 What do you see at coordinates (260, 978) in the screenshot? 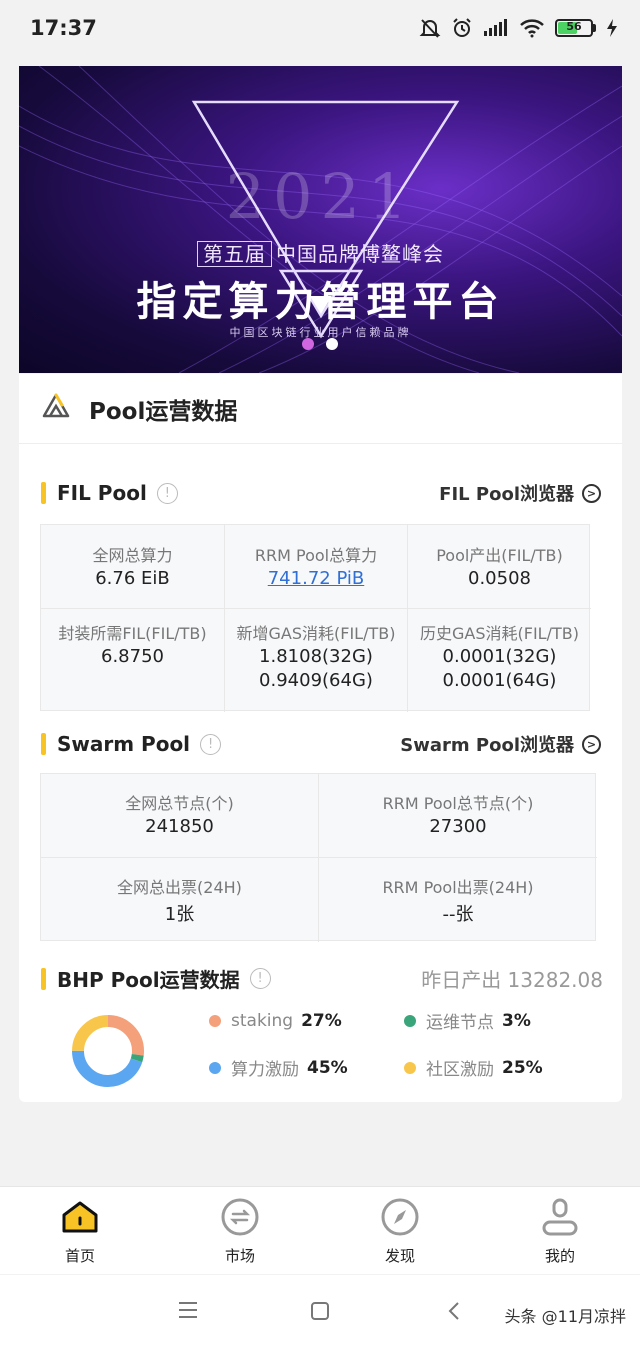
I see `bhp-pool-info-icon: !` at bounding box center [260, 978].